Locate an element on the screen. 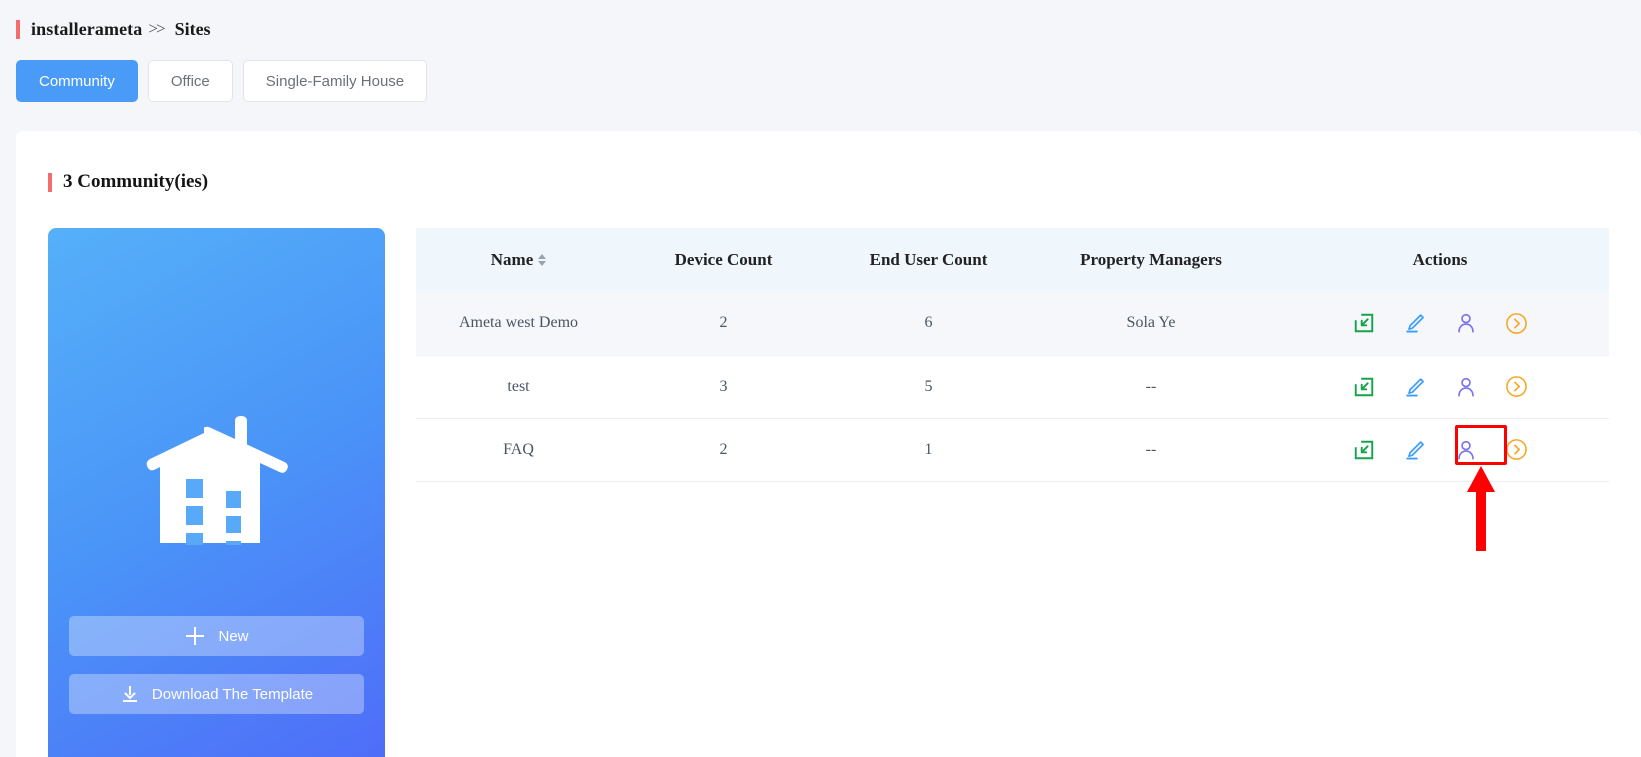  download-template-button: Download The Template is located at coordinates (216, 694).